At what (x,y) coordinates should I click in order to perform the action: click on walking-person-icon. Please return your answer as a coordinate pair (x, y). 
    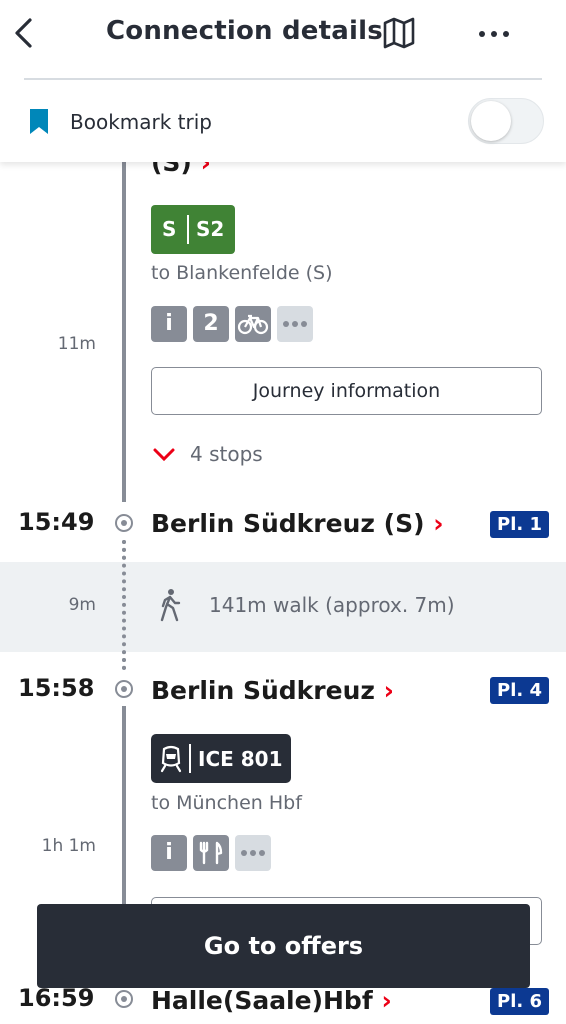
    Looking at the image, I should click on (170, 605).